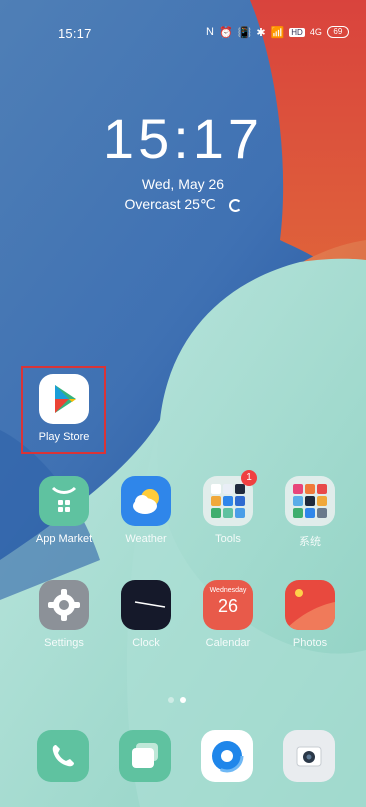  Describe the element at coordinates (210, 32) in the screenshot. I see `nfc-icon: N` at that location.